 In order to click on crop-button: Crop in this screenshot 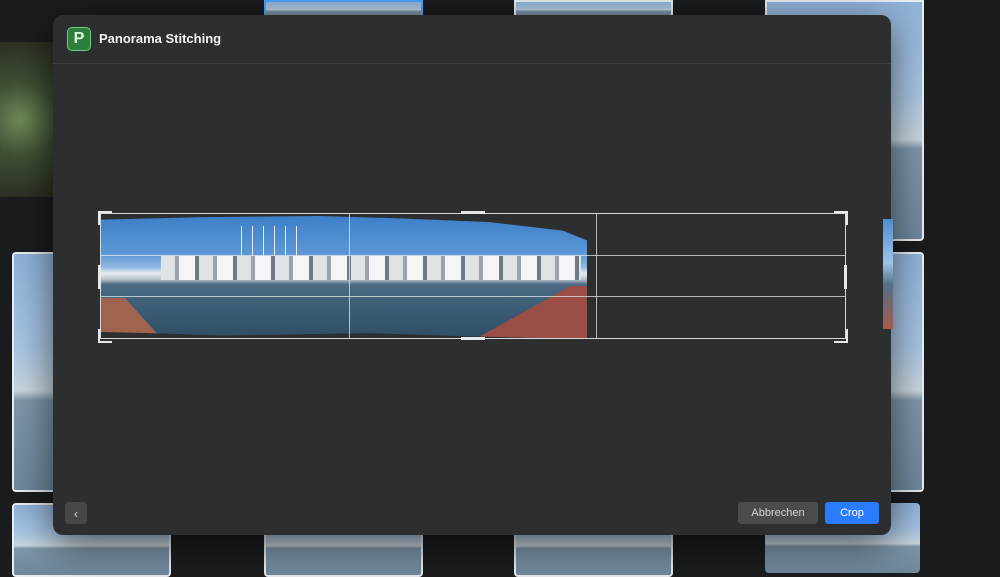, I will do `click(852, 513)`.